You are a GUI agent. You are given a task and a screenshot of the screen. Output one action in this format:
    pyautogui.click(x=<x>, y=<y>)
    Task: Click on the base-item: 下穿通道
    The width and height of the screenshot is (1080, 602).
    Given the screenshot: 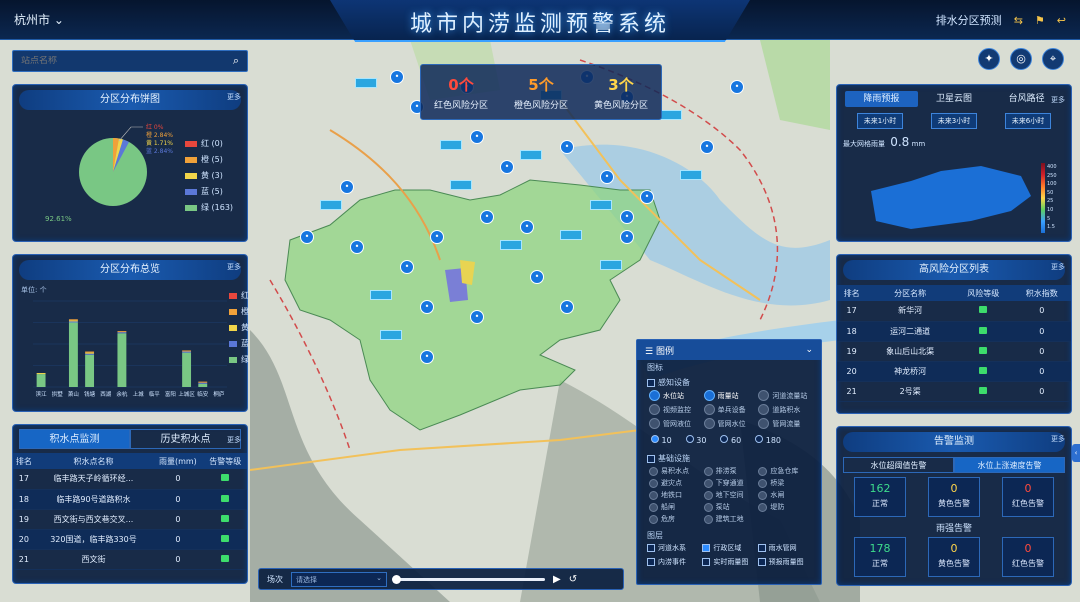 What is the action you would take?
    pyautogui.click(x=729, y=483)
    